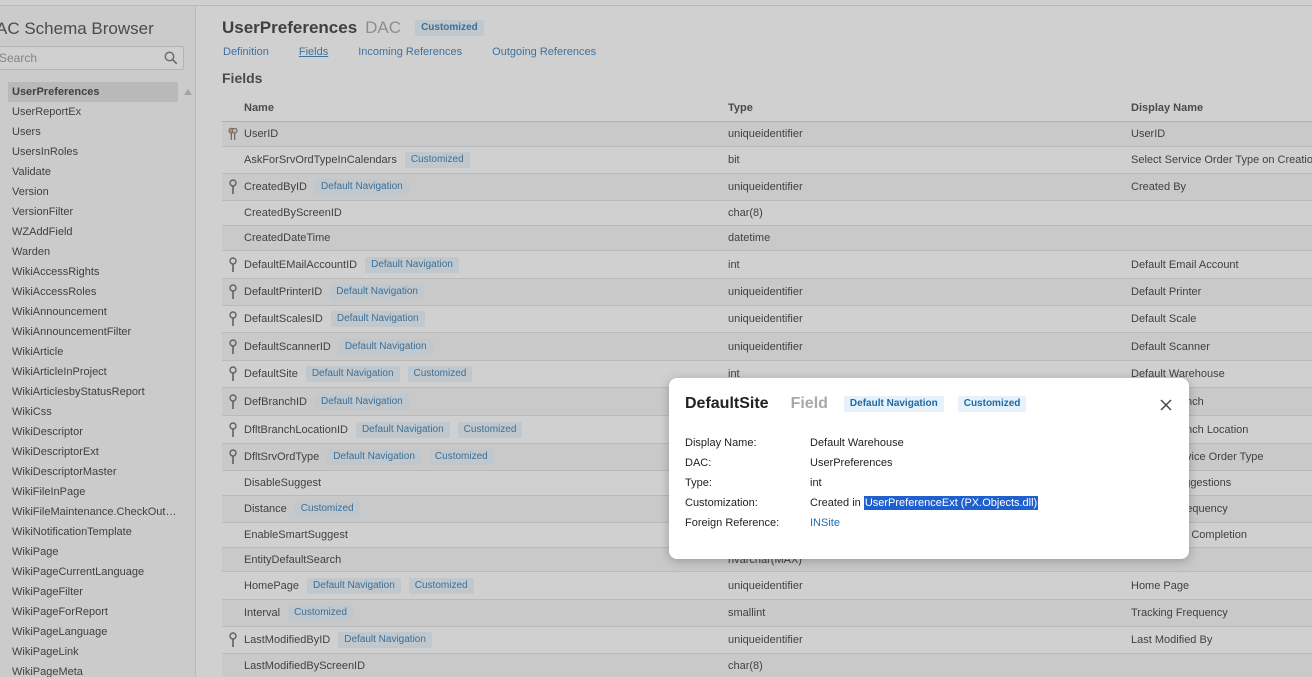 The image size is (1312, 677). I want to click on property-label: Foreign Reference:, so click(732, 523).